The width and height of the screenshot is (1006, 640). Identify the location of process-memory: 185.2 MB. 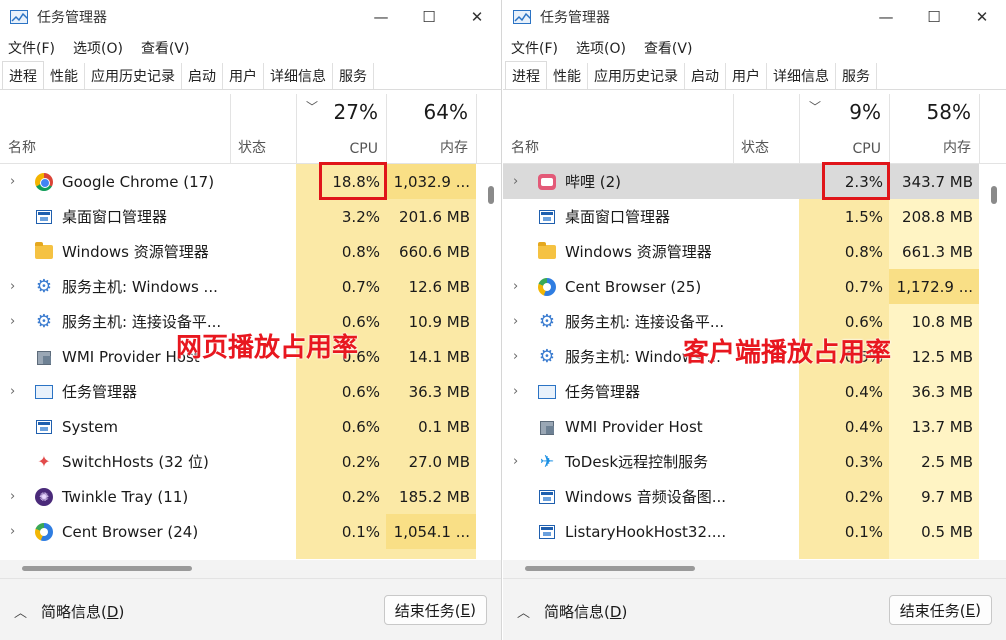
(434, 496).